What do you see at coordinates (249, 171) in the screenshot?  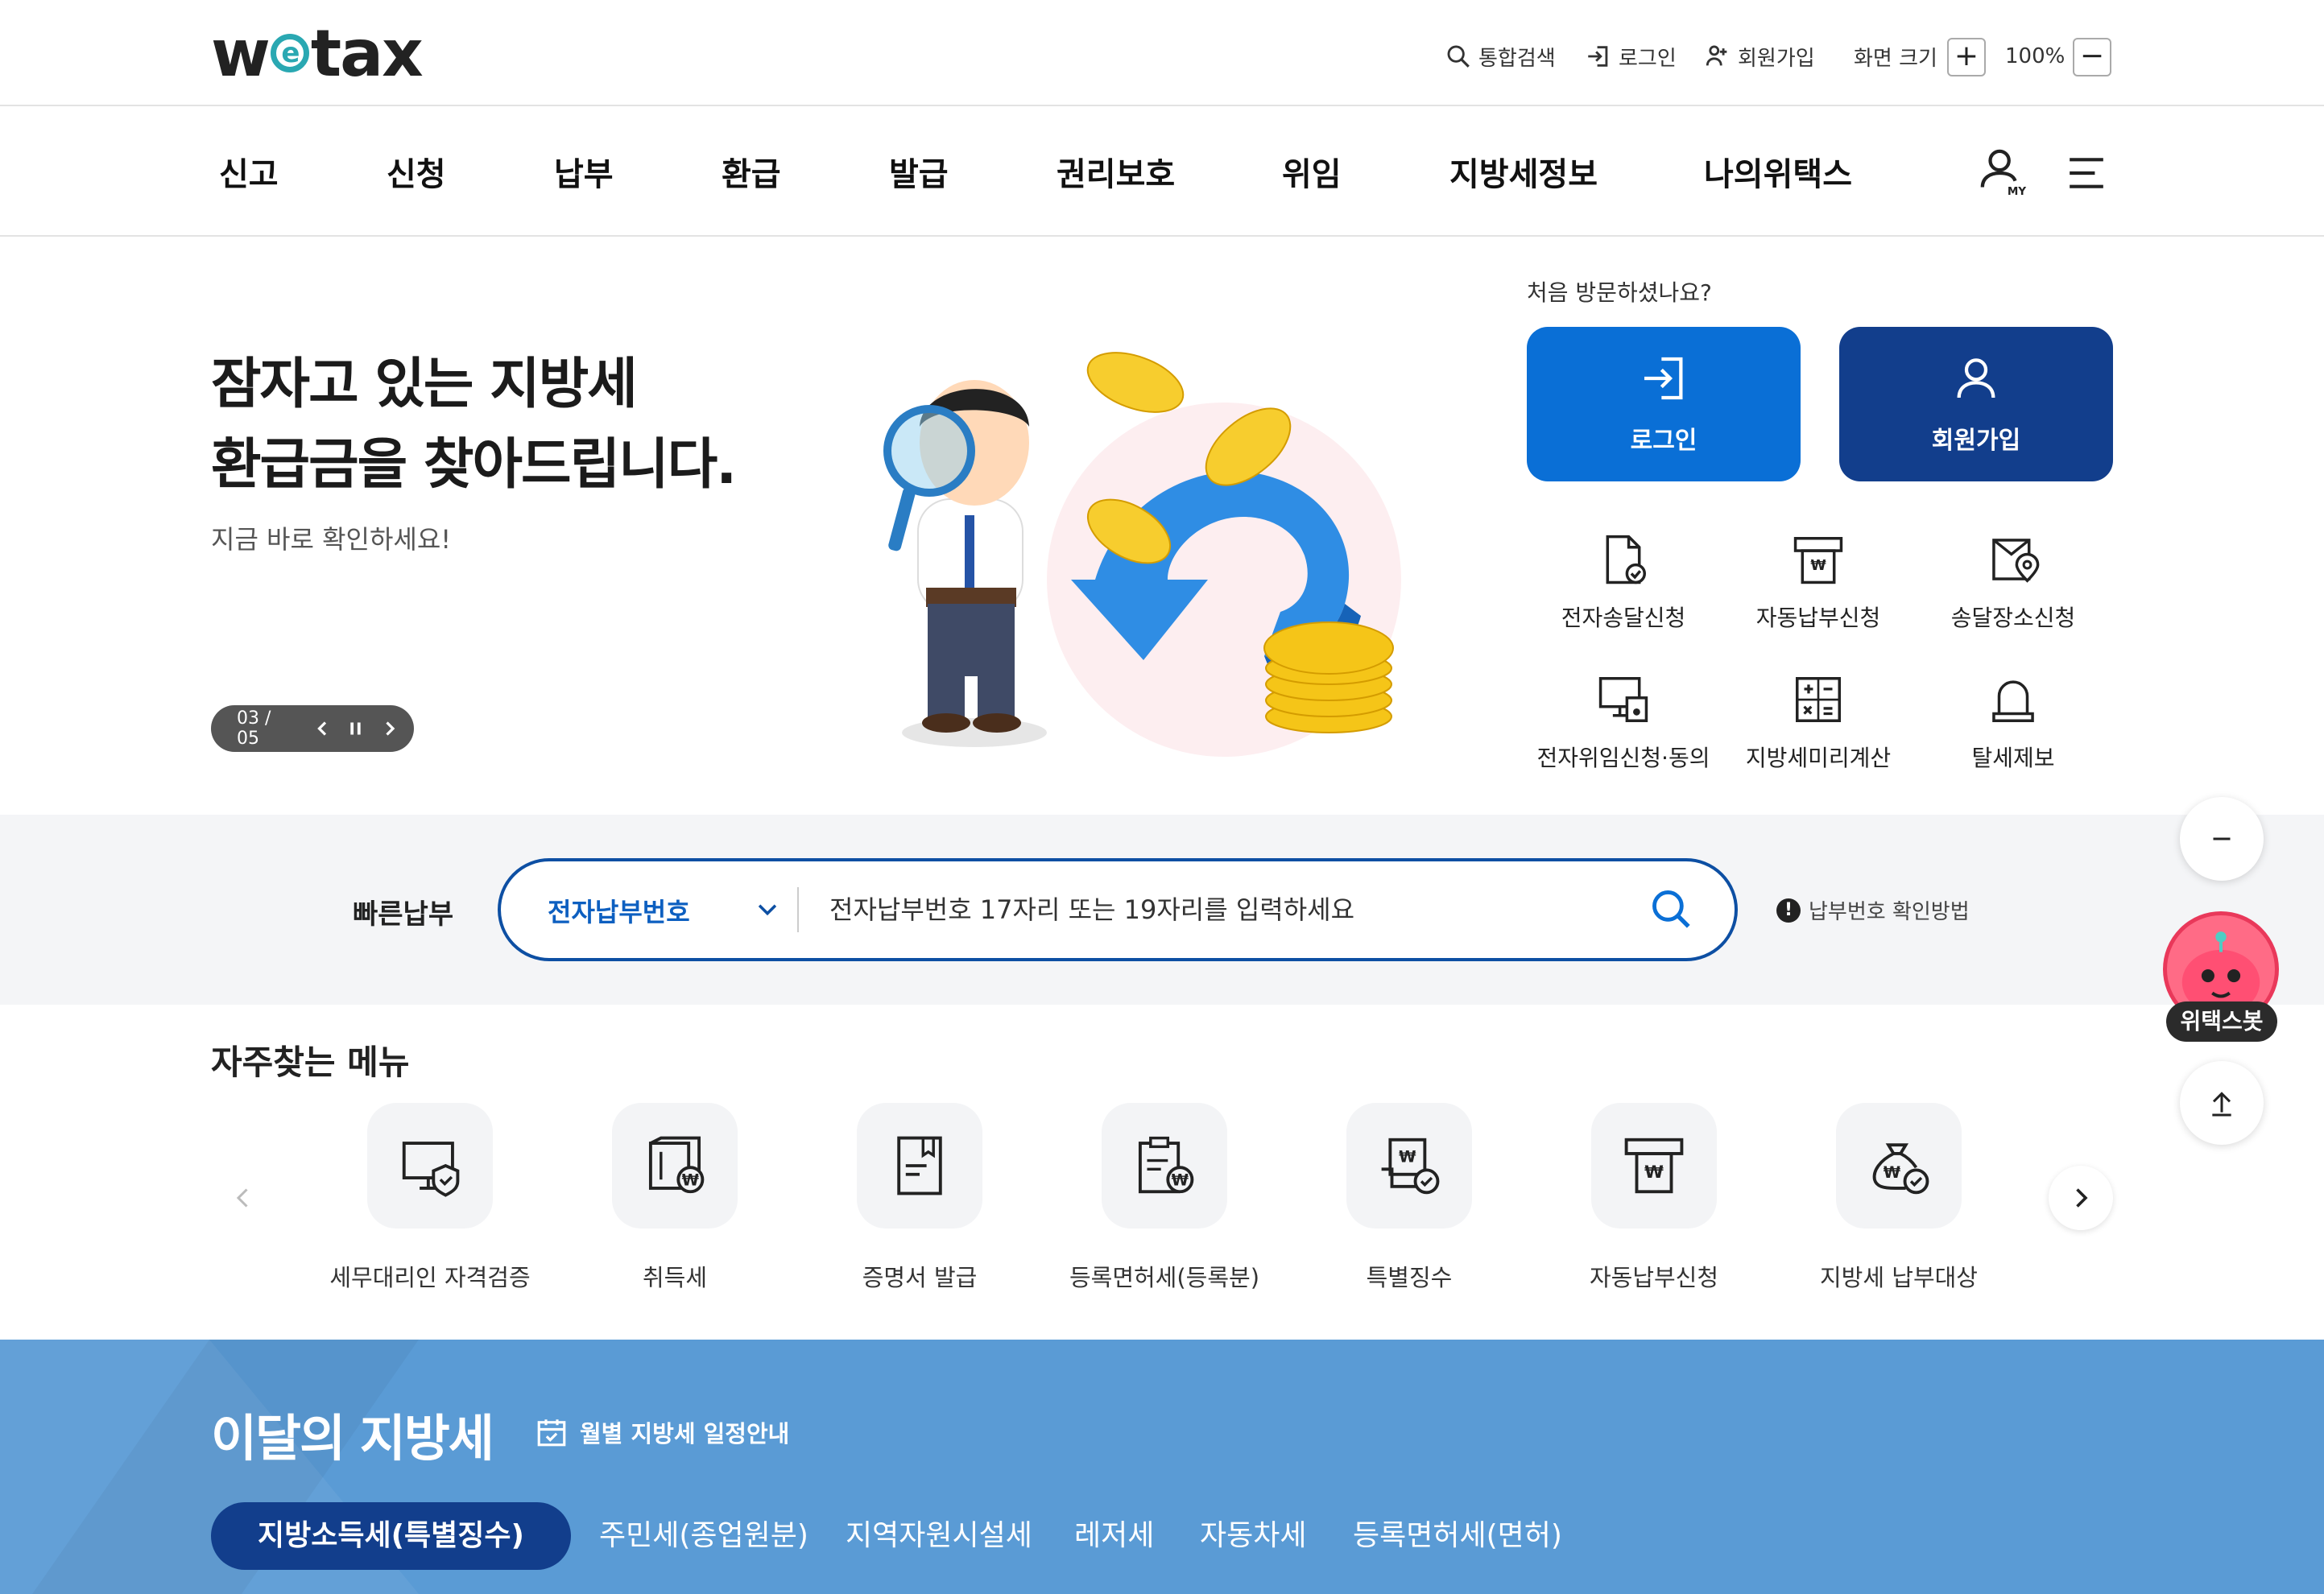 I see `nav-report: 신고` at bounding box center [249, 171].